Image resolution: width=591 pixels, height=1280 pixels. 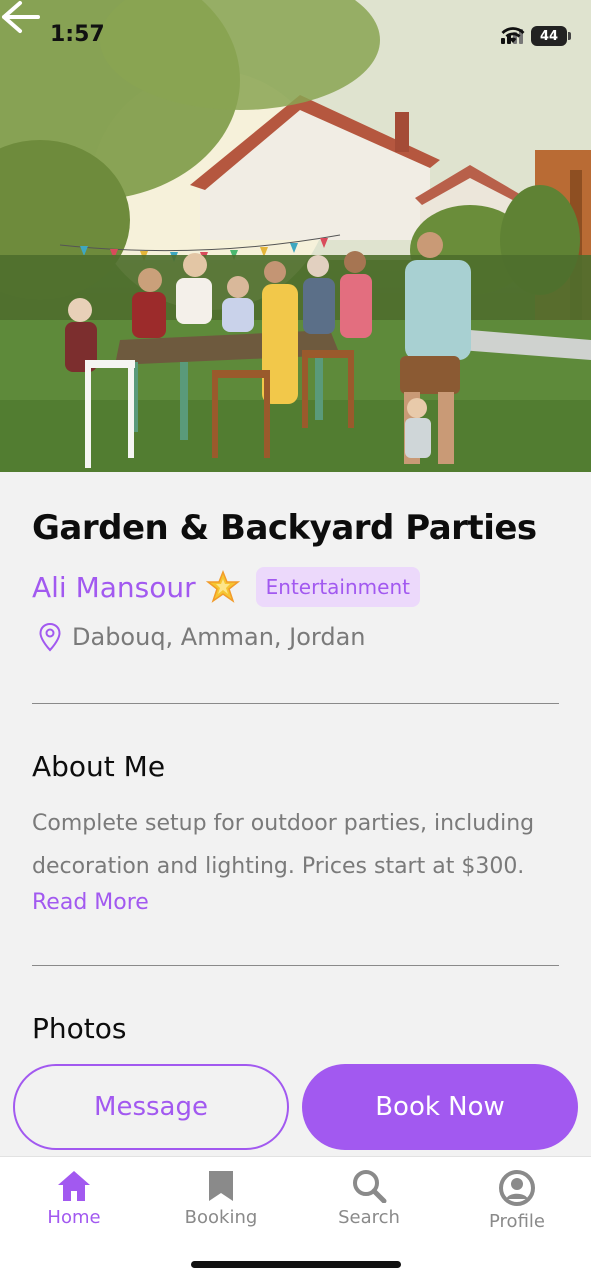 What do you see at coordinates (370, 1186) in the screenshot?
I see `search-icon` at bounding box center [370, 1186].